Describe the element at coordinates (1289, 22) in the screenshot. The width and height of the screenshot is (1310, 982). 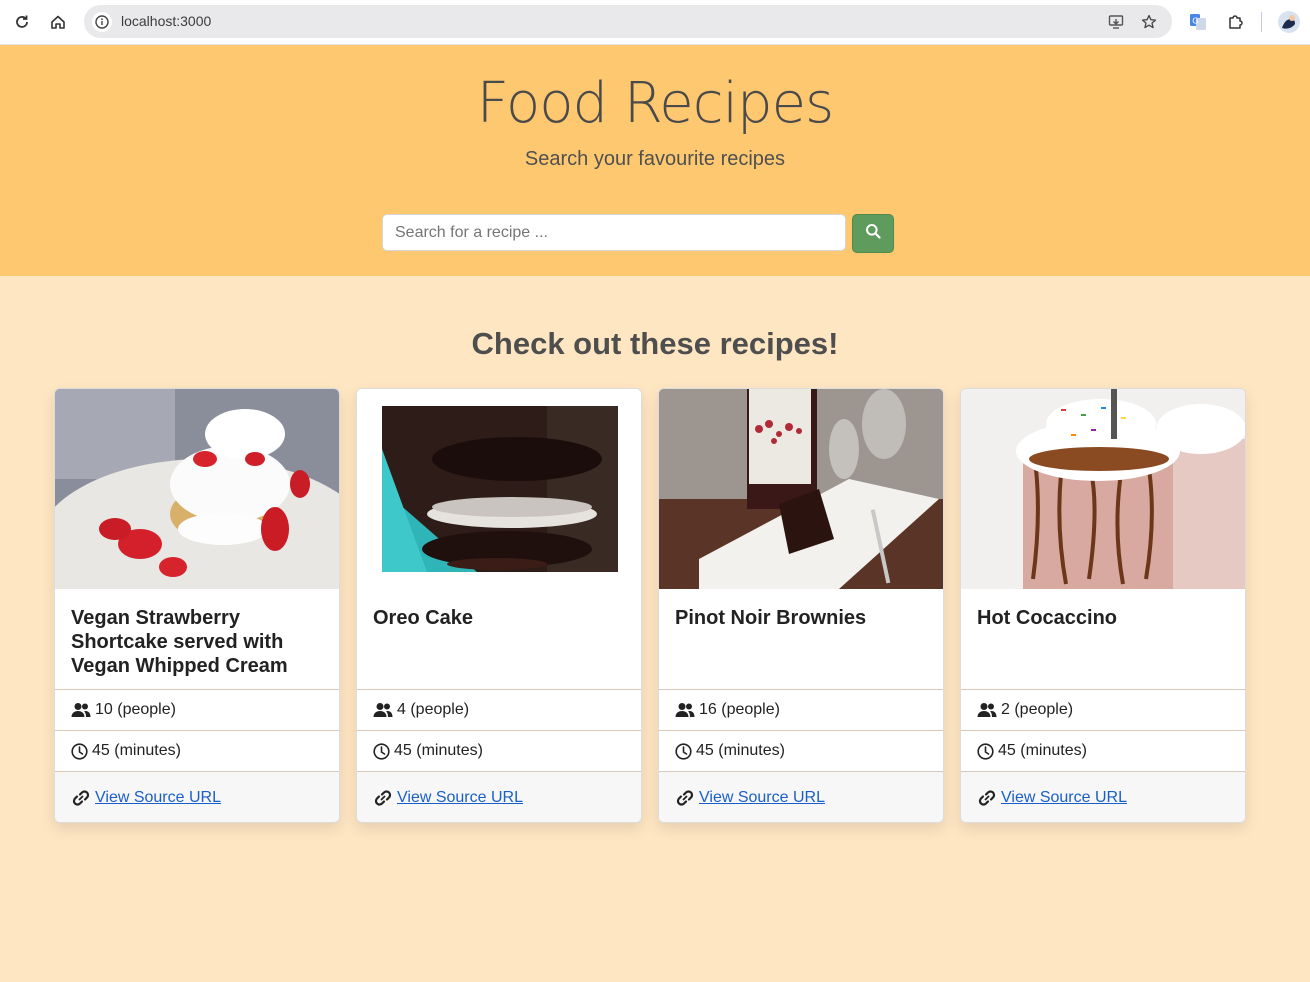
I see `profile-avatar` at that location.